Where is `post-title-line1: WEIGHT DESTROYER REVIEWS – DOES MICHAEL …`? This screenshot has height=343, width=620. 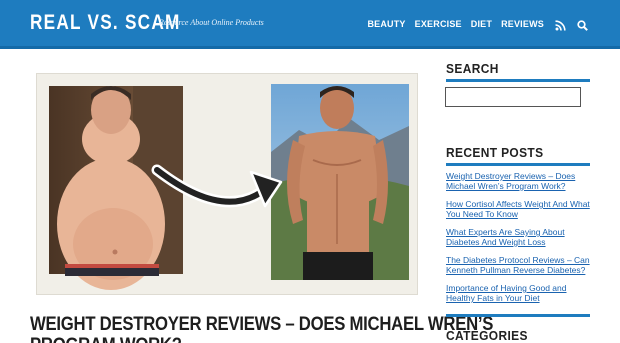
post-title-line1: WEIGHT DESTROYER REVIEWS – DOES MICHAEL … is located at coordinates (261, 324).